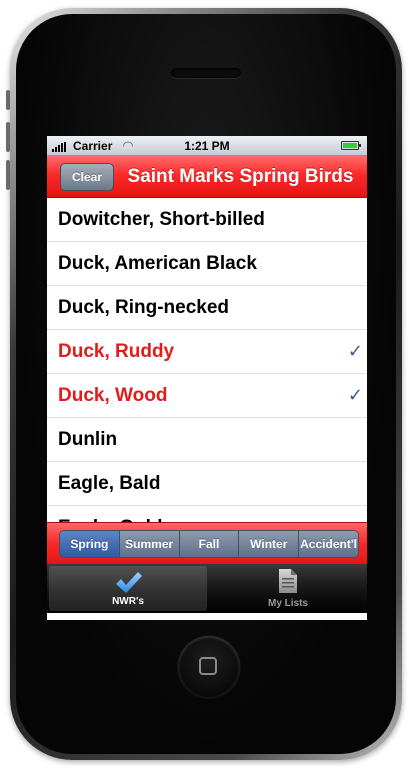 This screenshot has height=768, width=414. What do you see at coordinates (8, 175) in the screenshot?
I see `volume-down-button` at bounding box center [8, 175].